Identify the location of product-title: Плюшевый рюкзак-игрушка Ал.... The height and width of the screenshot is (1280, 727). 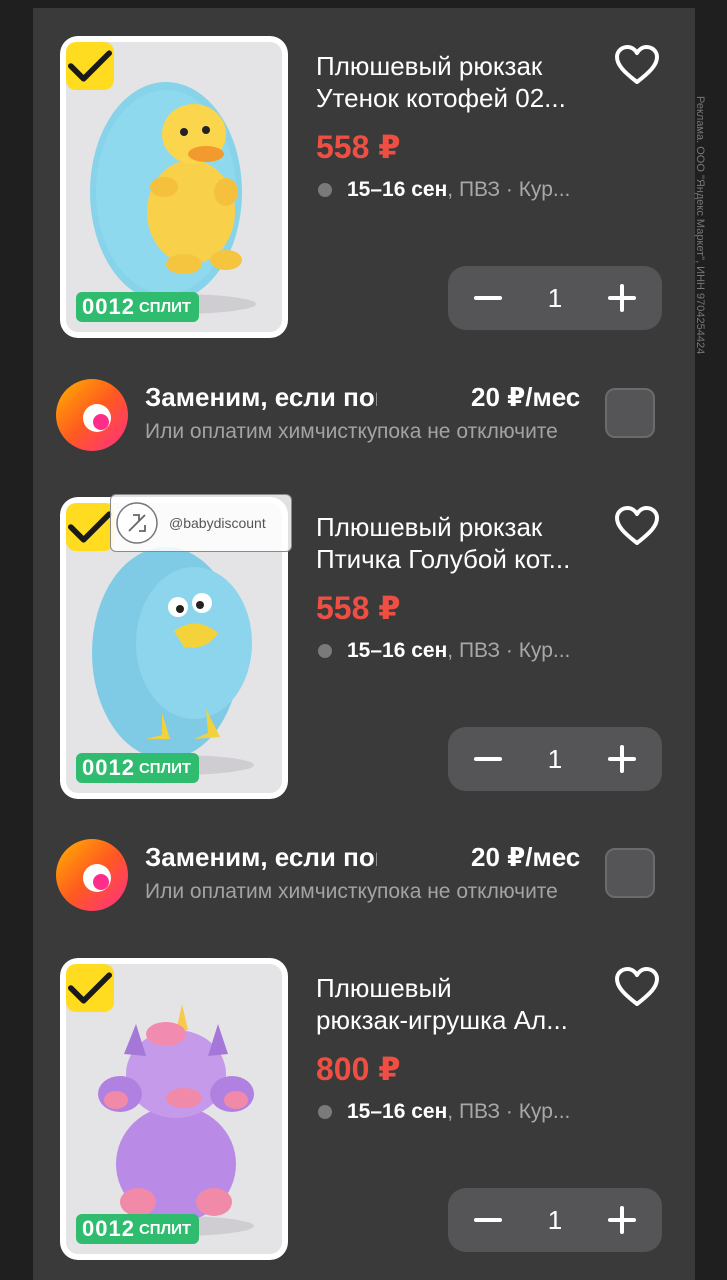
(466, 1004).